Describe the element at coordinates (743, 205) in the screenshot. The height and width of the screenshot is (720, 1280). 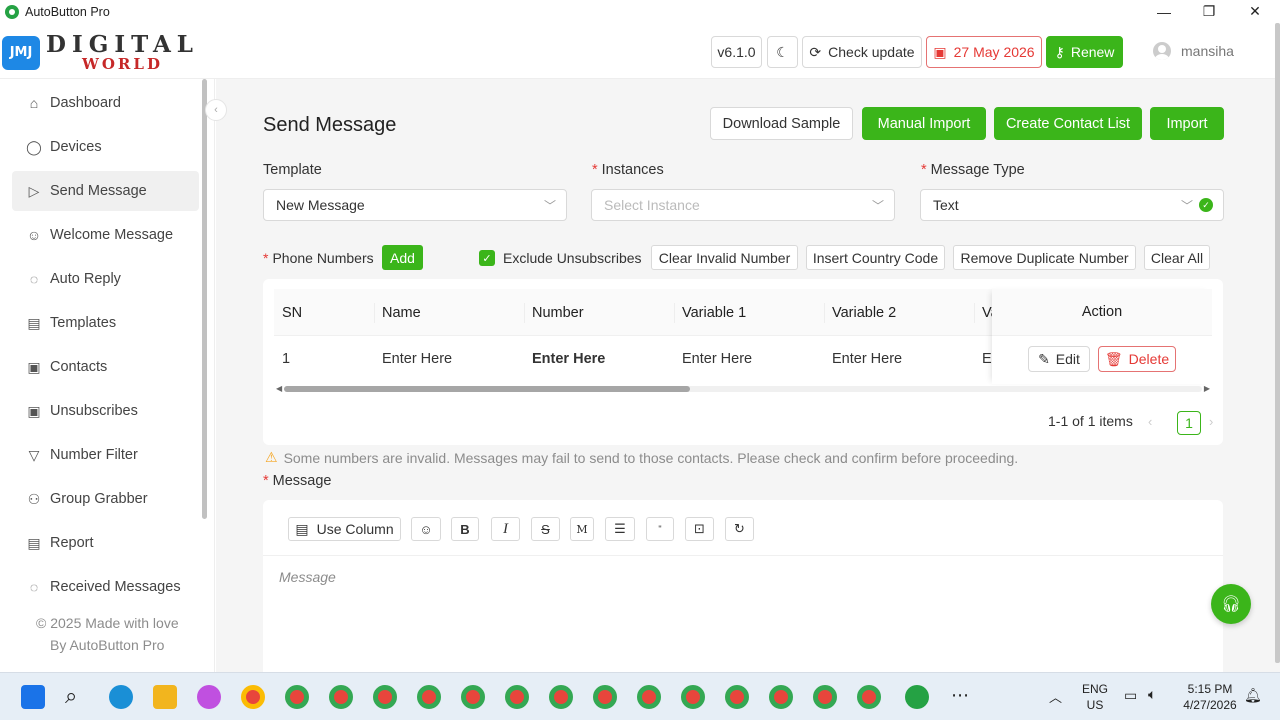
I see `instances-select: Select Instance ﹀` at that location.